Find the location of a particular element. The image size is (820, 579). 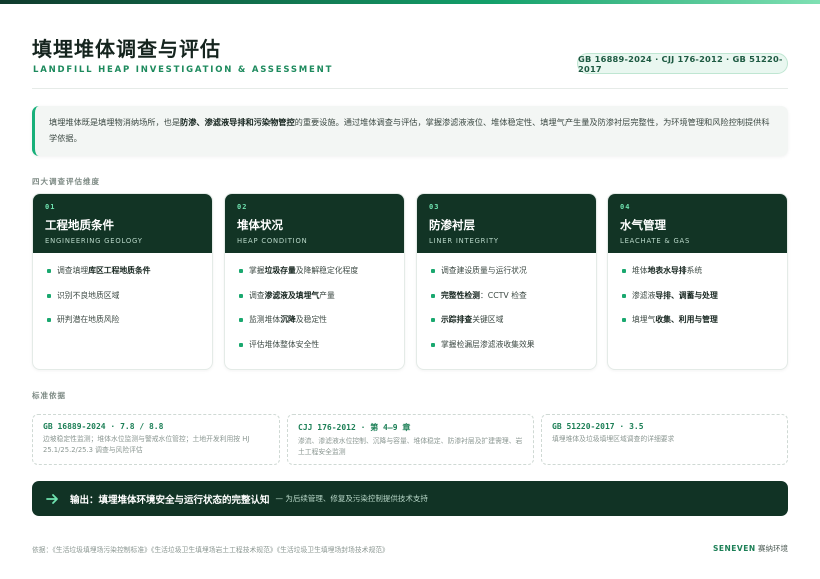

card-header: 01 工程地质条件 ENGINEERING GEOLOGY is located at coordinates (122, 223).